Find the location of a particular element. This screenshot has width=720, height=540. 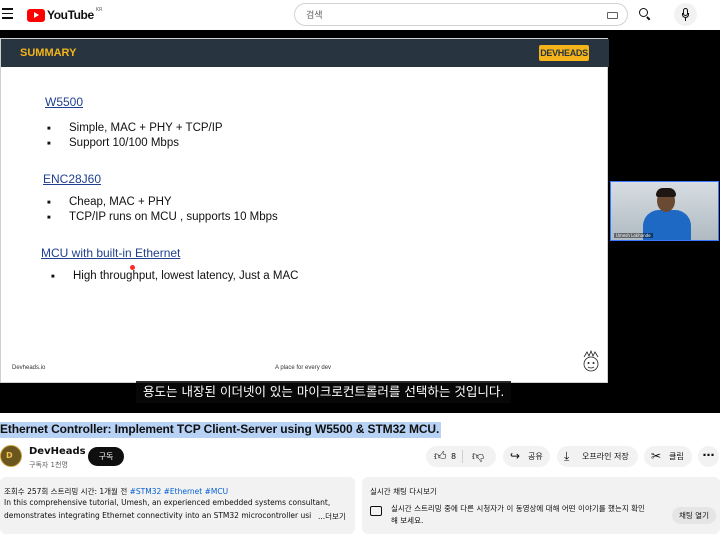

chat-icon is located at coordinates (376, 511).